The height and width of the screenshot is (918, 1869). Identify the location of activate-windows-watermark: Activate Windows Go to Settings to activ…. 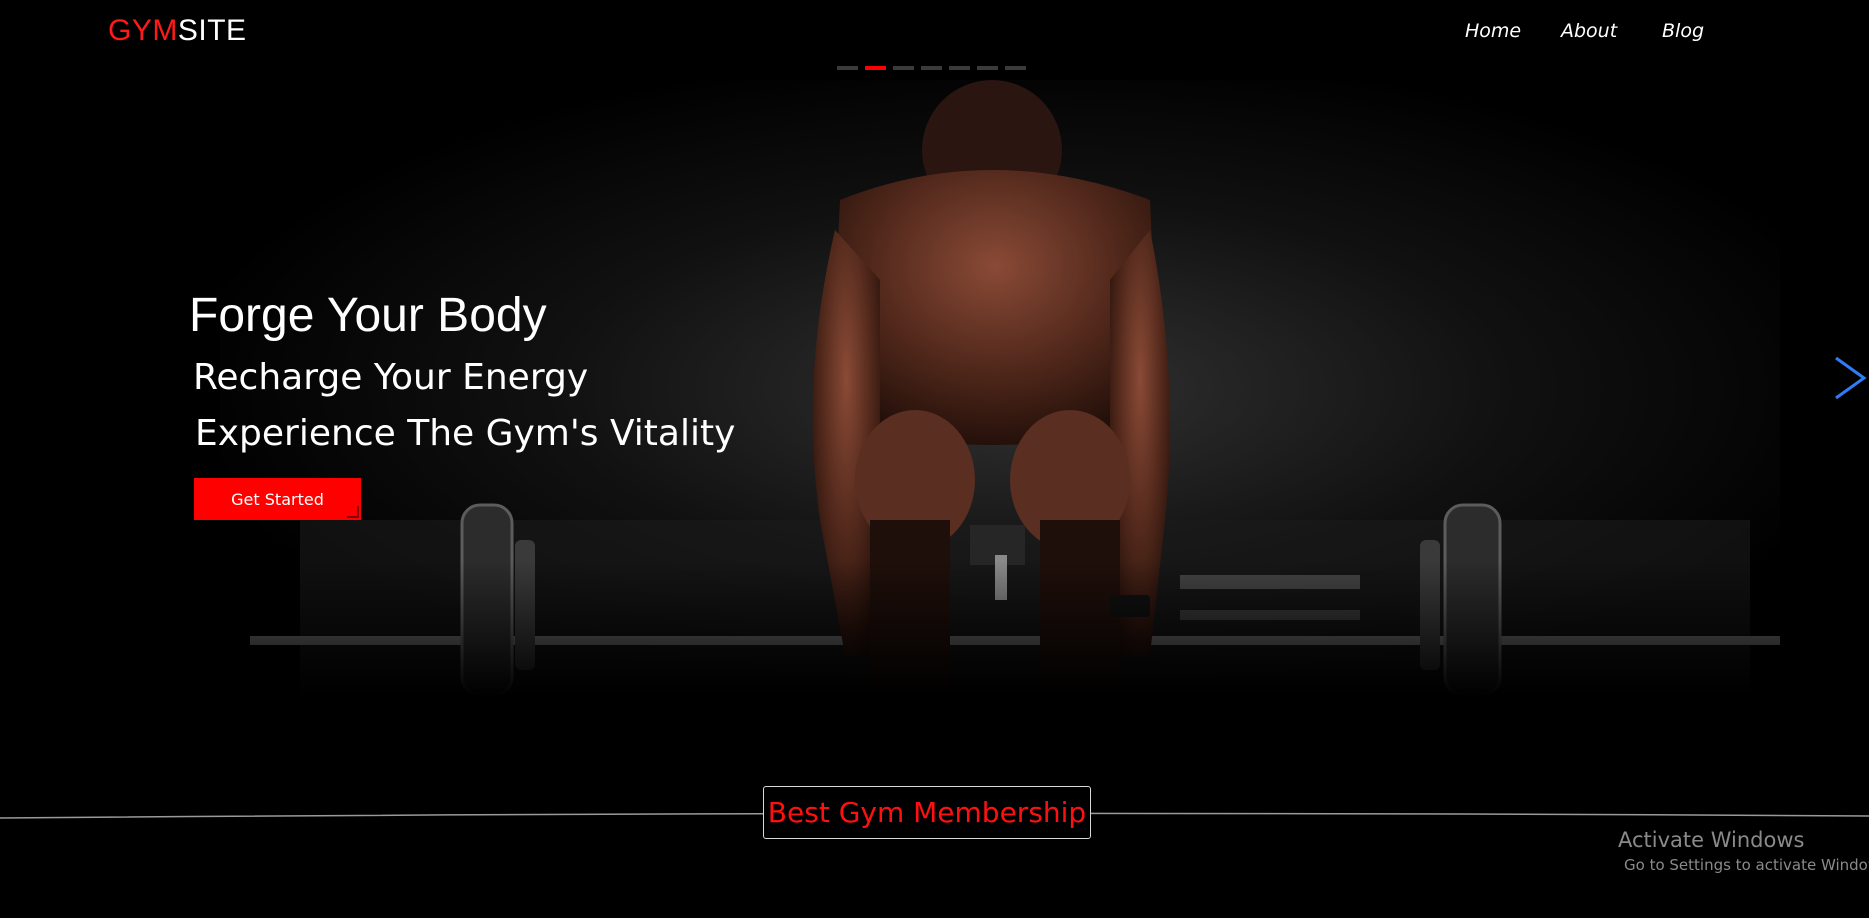
(1743, 851).